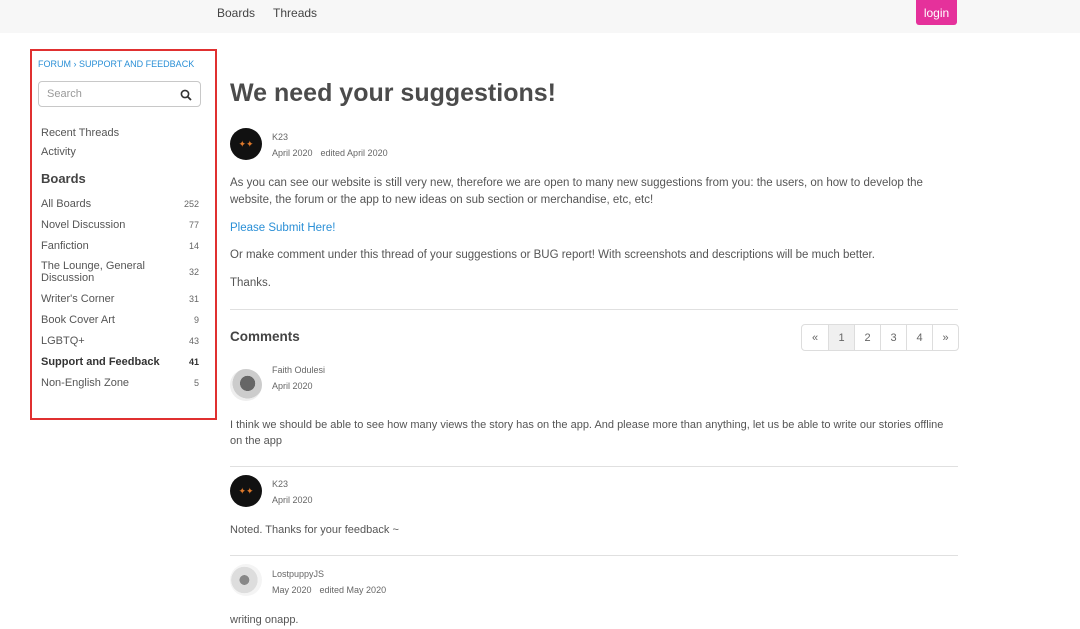 The height and width of the screenshot is (629, 1080). What do you see at coordinates (80, 133) in the screenshot?
I see `recent-threads-link: Recent Threads` at bounding box center [80, 133].